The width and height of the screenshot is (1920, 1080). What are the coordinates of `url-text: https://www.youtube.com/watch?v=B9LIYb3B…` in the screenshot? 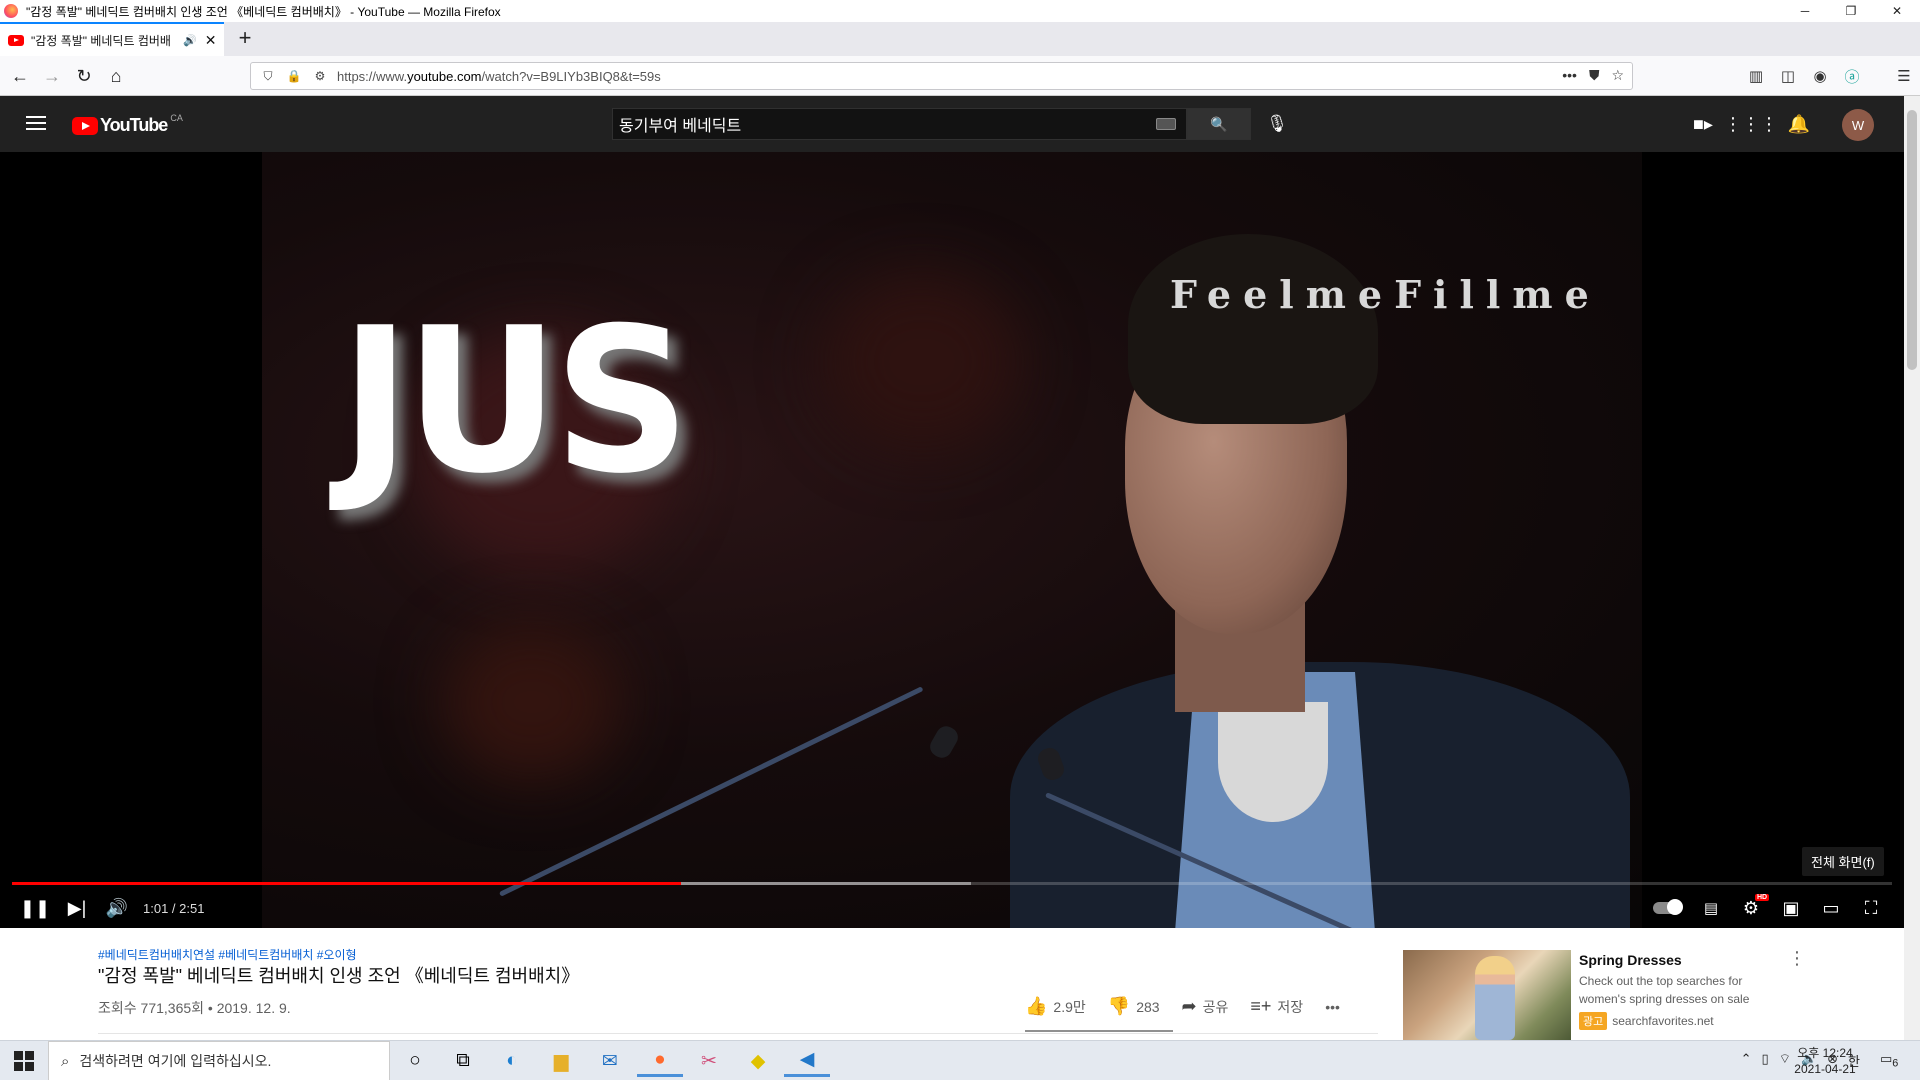 It's located at (499, 76).